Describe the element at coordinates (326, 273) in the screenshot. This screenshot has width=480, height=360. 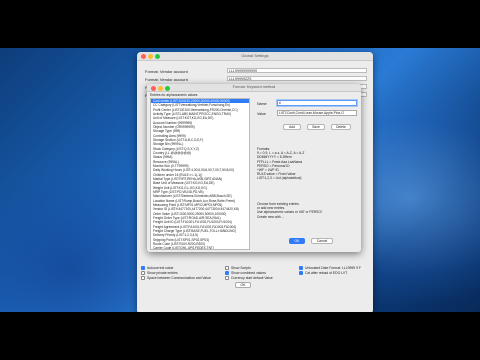
I see `checkbox-label: Cal after reload of EDO LVT` at that location.